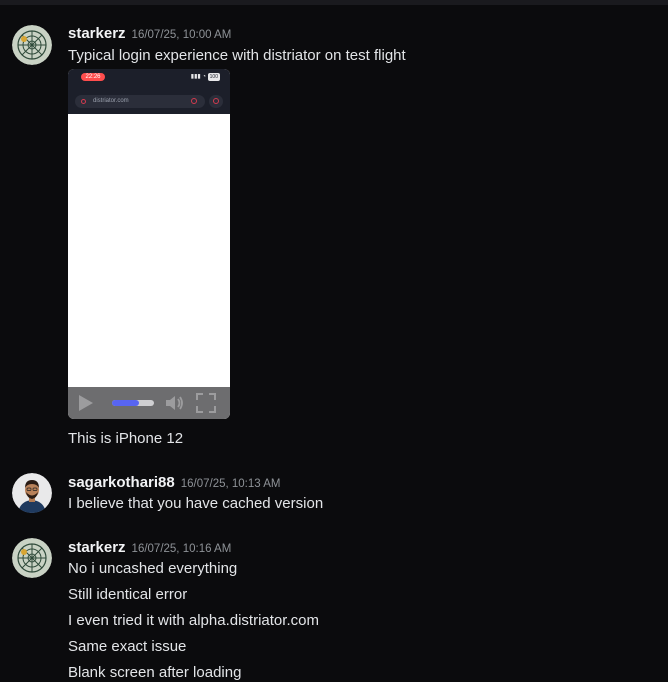  Describe the element at coordinates (334, 2) in the screenshot. I see `top-bar` at that location.